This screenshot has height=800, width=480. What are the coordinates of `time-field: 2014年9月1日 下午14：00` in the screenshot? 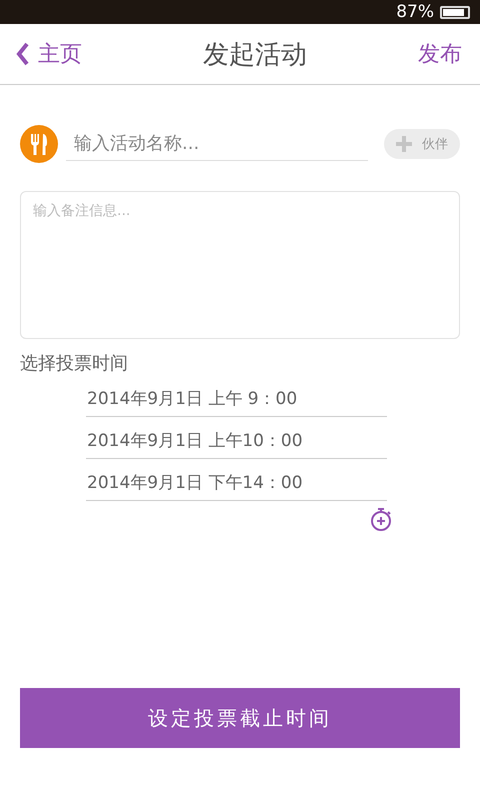 It's located at (236, 480).